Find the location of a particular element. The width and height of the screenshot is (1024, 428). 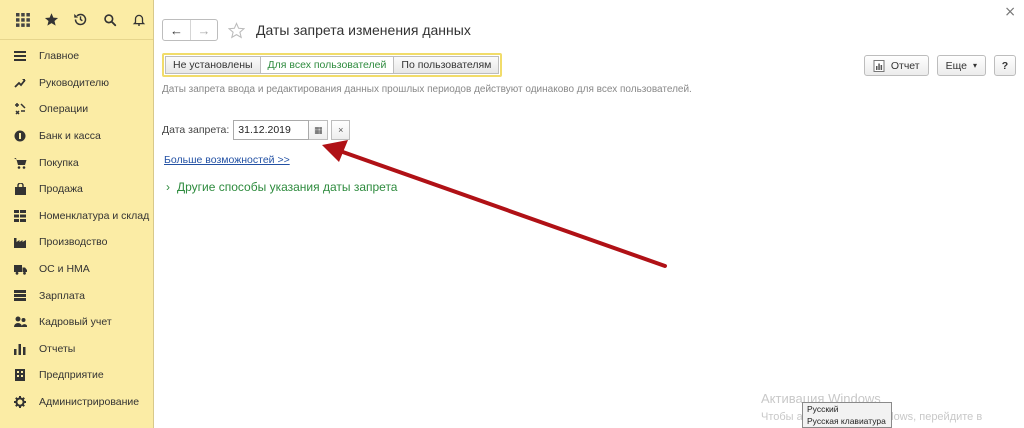

people-icon is located at coordinates (20, 322).